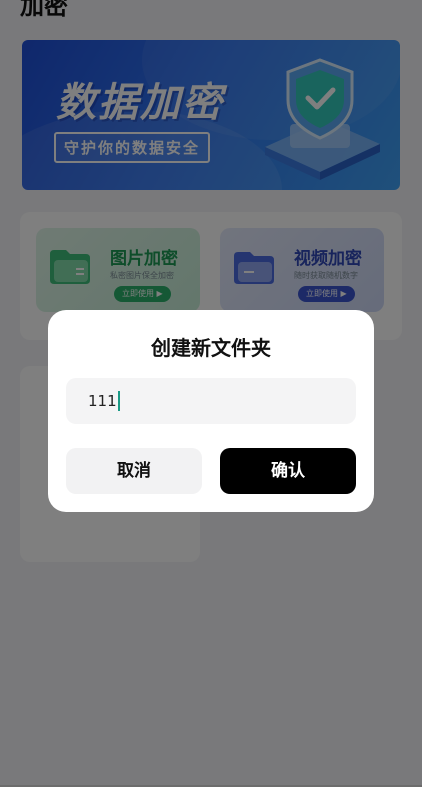 The width and height of the screenshot is (422, 787). What do you see at coordinates (211, 401) in the screenshot?
I see `folder-name-input: 111` at bounding box center [211, 401].